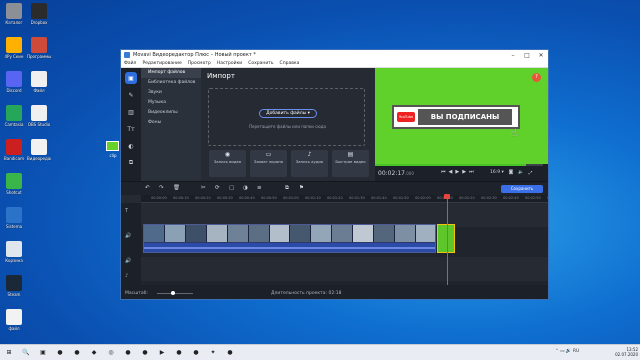  Describe the element at coordinates (511, 198) in the screenshot. I see `ruler-tick: 00:02:40` at that location.